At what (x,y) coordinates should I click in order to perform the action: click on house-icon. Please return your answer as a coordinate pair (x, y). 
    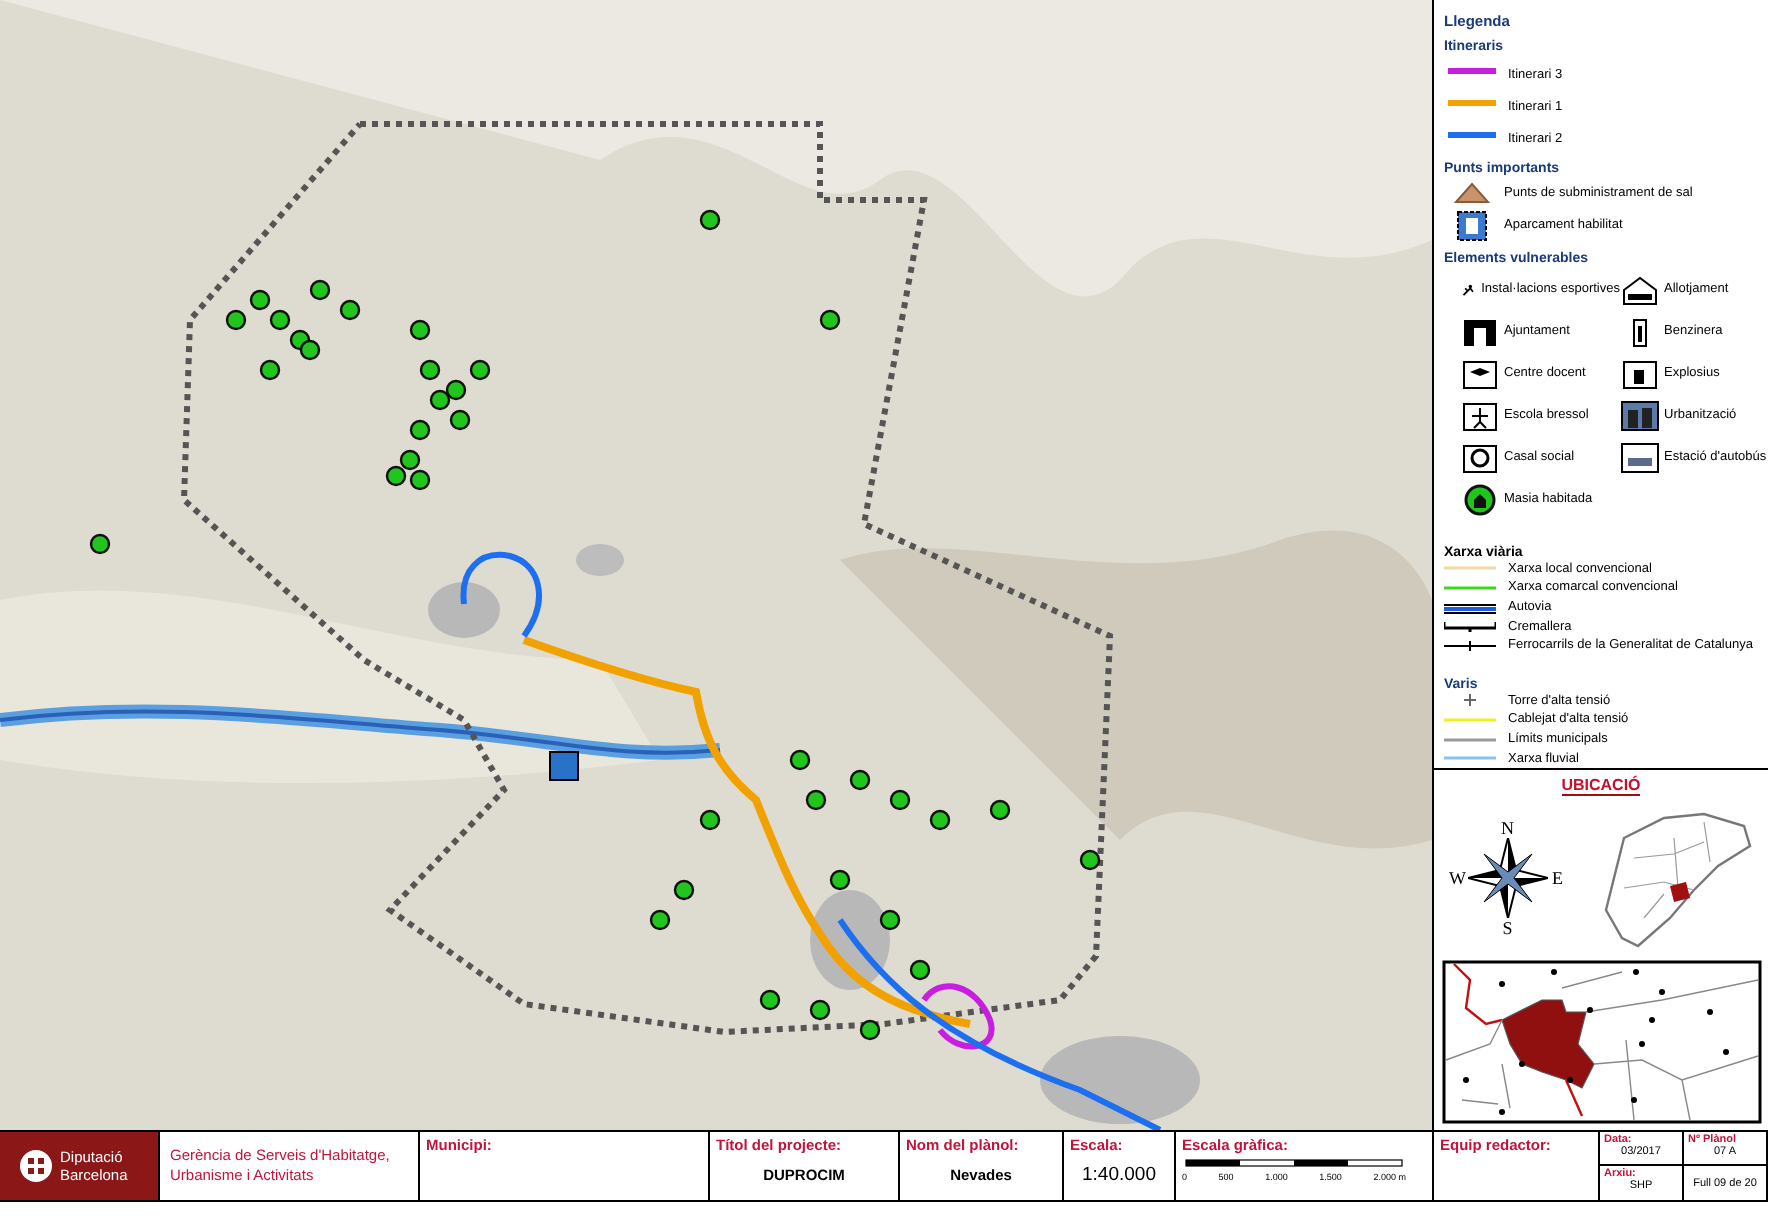
    Looking at the image, I should click on (1640, 289).